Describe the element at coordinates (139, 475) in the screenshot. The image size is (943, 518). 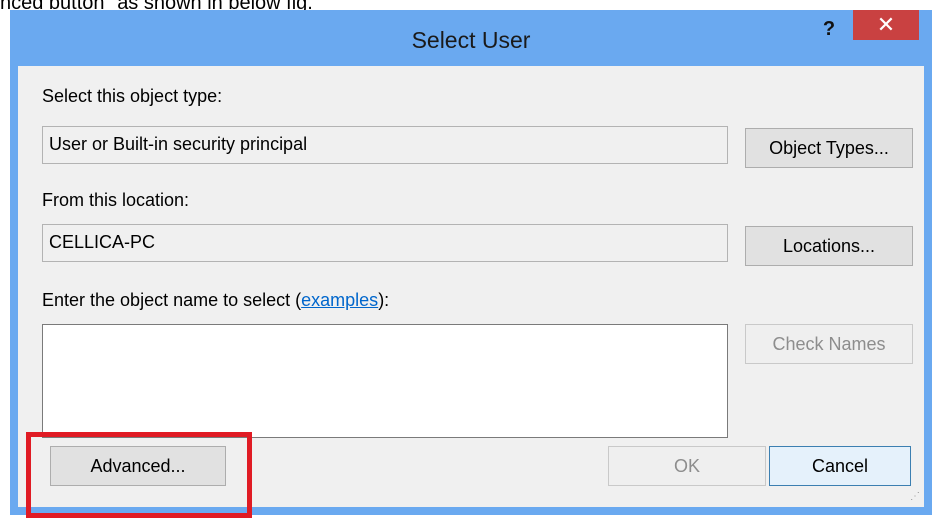
I see `advanced-highlight-box` at that location.